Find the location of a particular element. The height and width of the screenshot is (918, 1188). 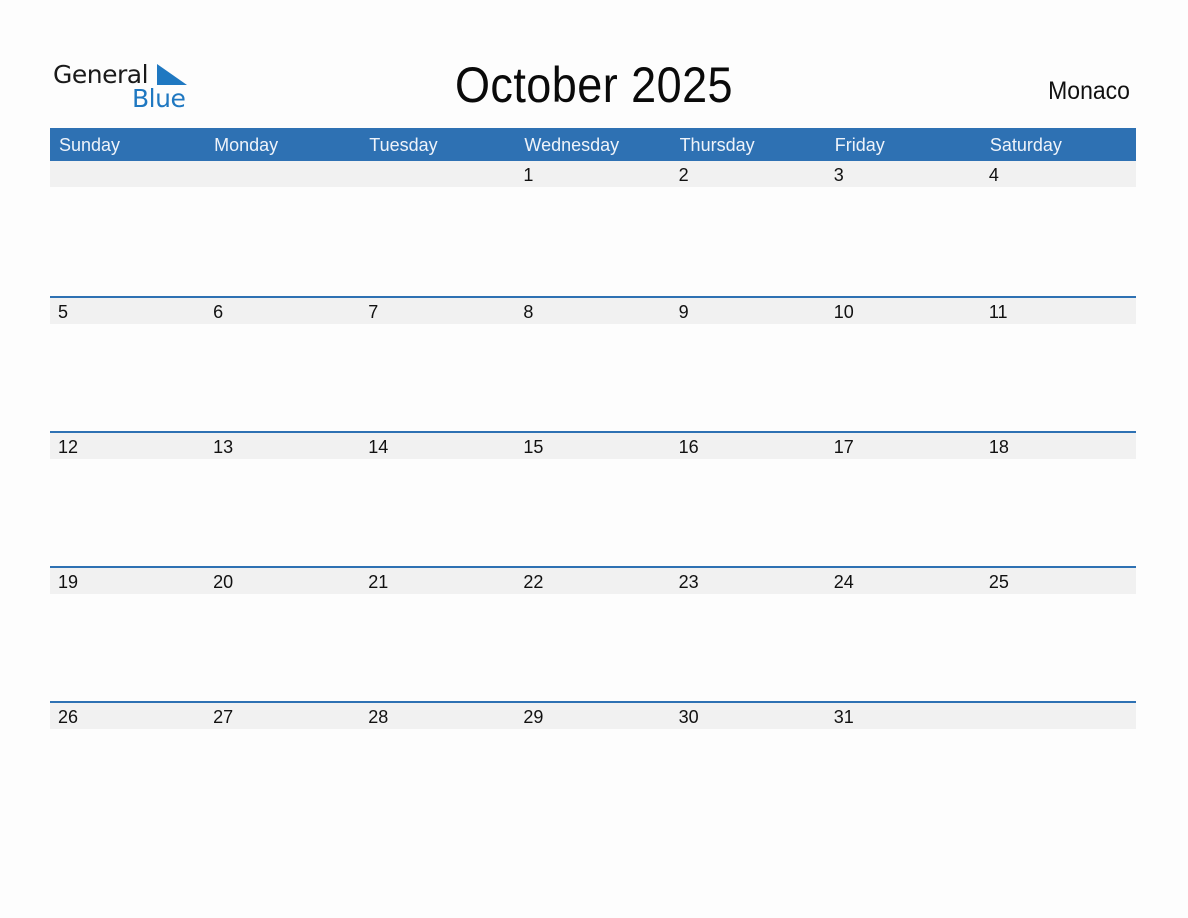

day-cell: 15 is located at coordinates (533, 447).